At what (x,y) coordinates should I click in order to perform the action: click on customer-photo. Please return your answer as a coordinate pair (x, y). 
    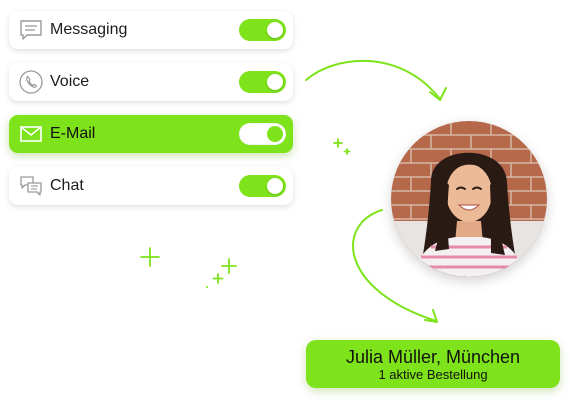
    Looking at the image, I should click on (469, 199).